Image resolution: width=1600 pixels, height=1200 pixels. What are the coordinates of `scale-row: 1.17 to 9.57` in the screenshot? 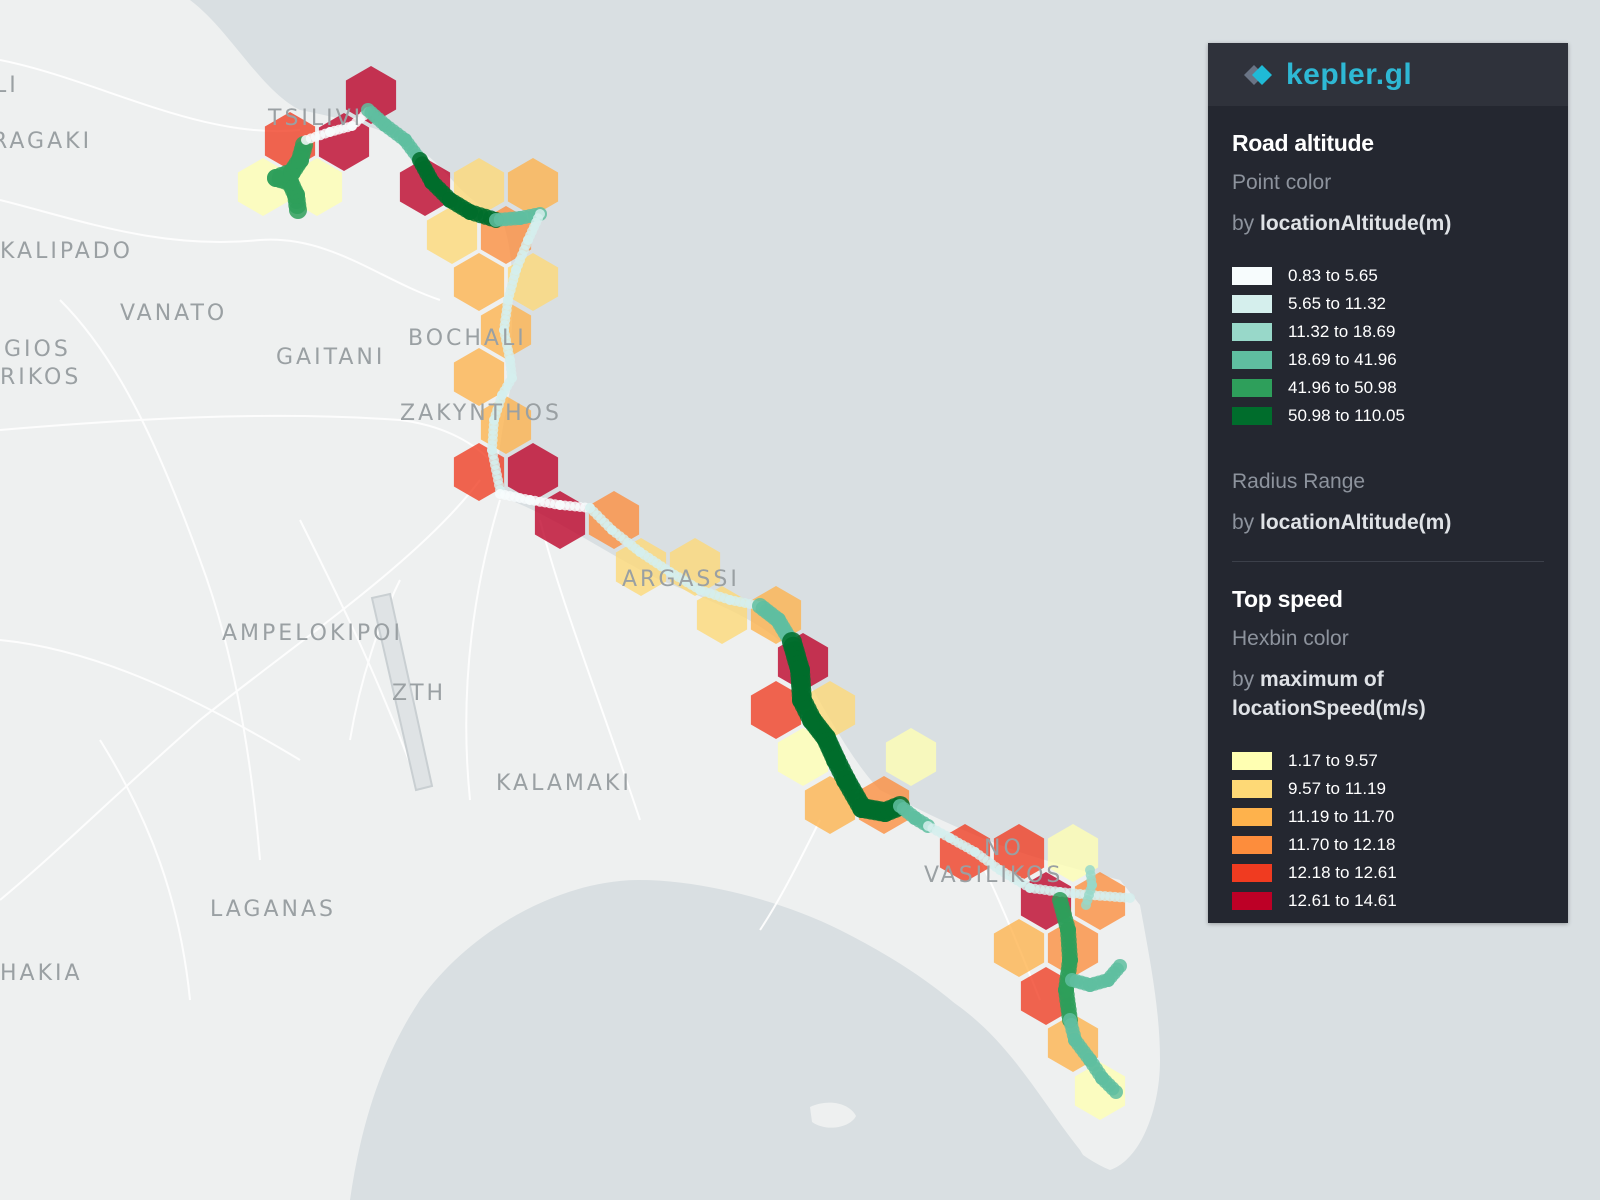 It's located at (1388, 761).